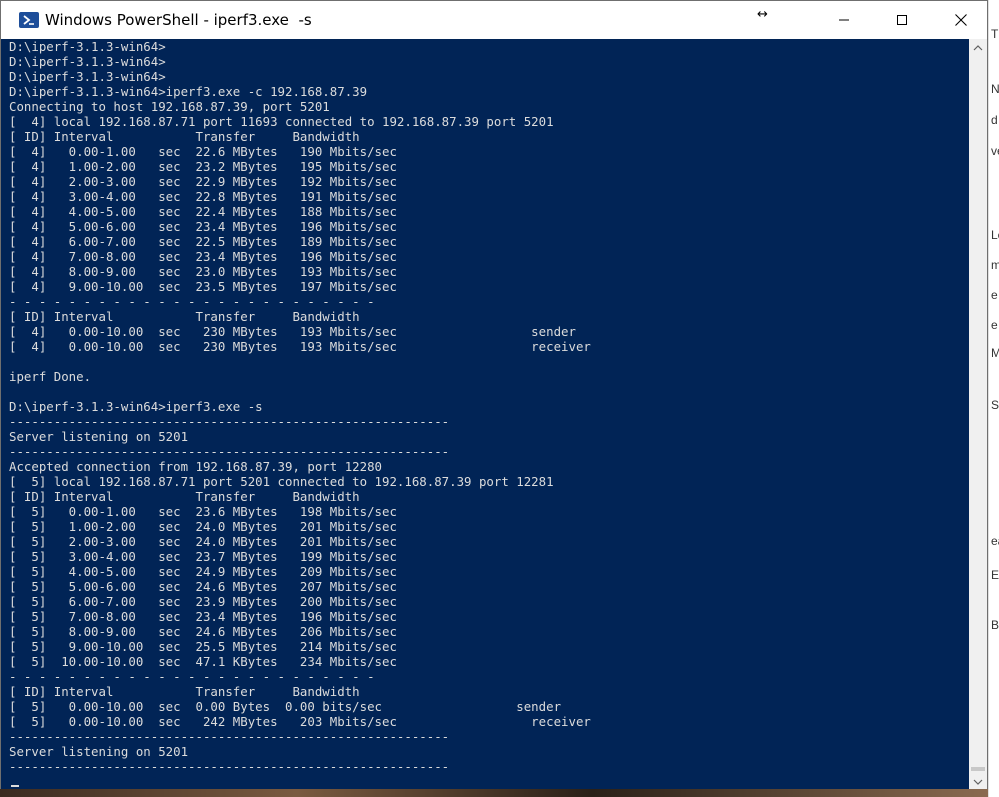 The height and width of the screenshot is (797, 999). I want to click on background-text-fragment: M, so click(995, 353).